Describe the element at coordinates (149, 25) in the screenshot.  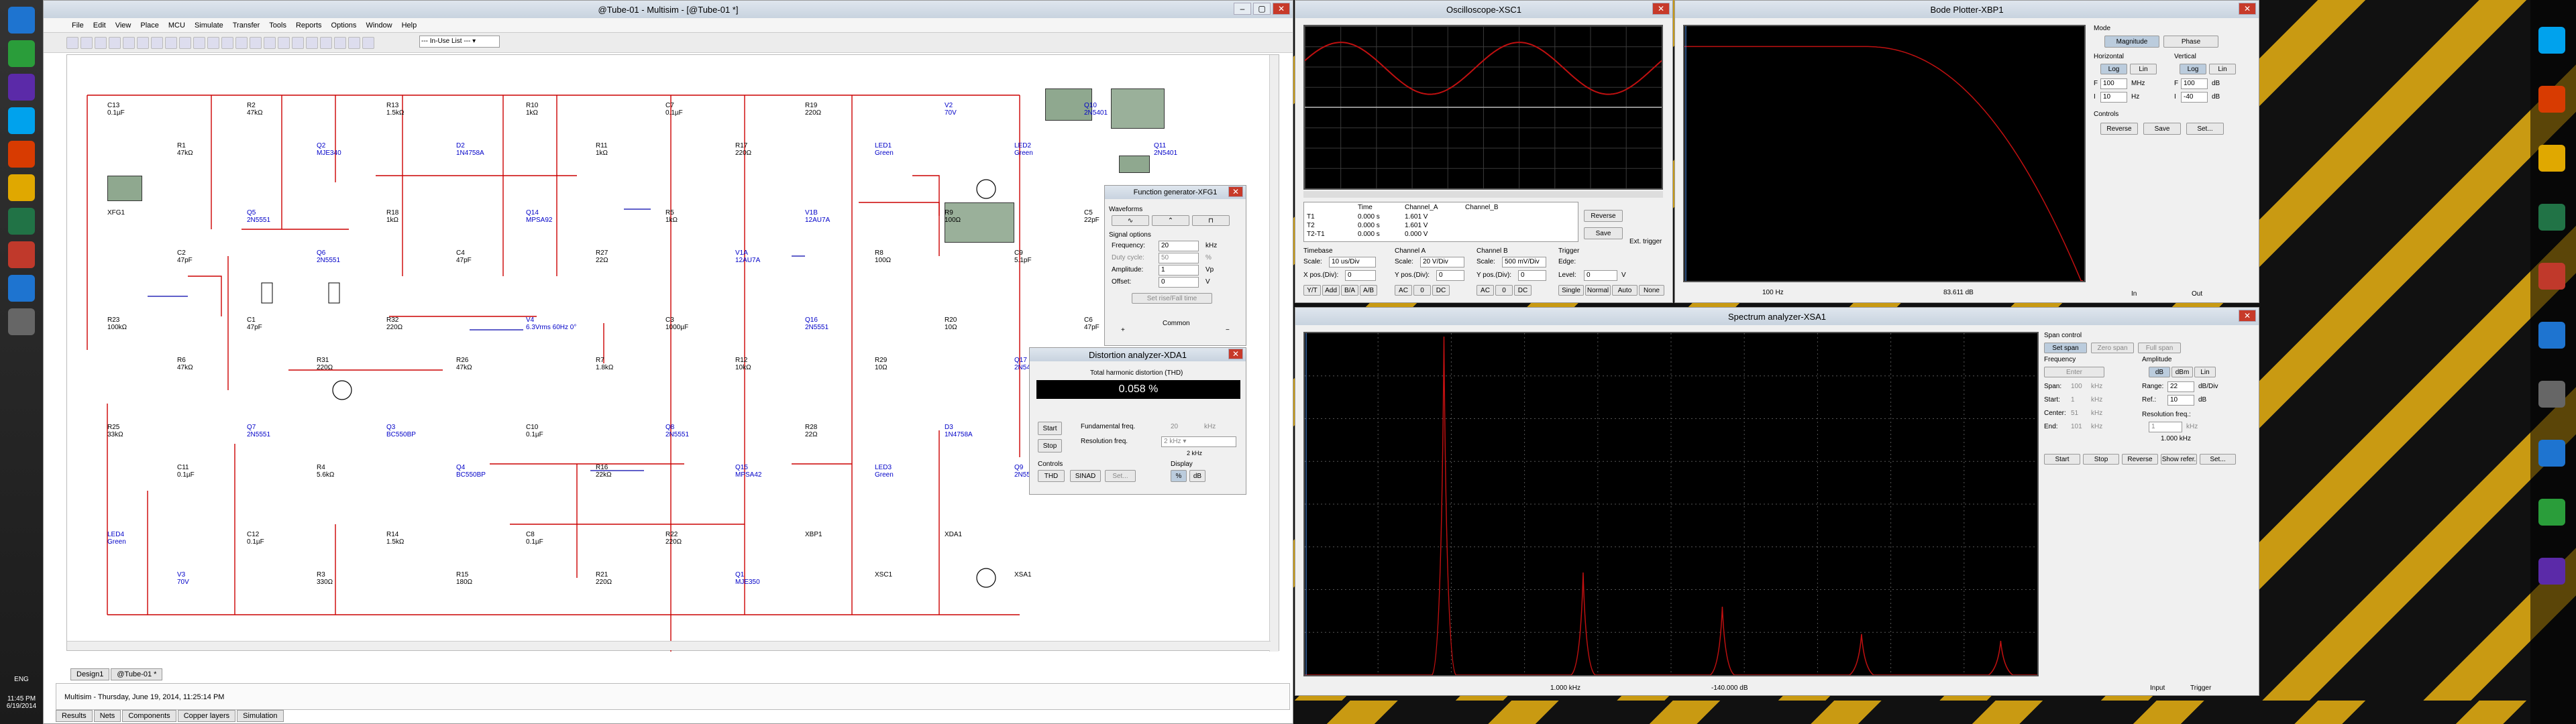
I see `menu-place: Place` at that location.